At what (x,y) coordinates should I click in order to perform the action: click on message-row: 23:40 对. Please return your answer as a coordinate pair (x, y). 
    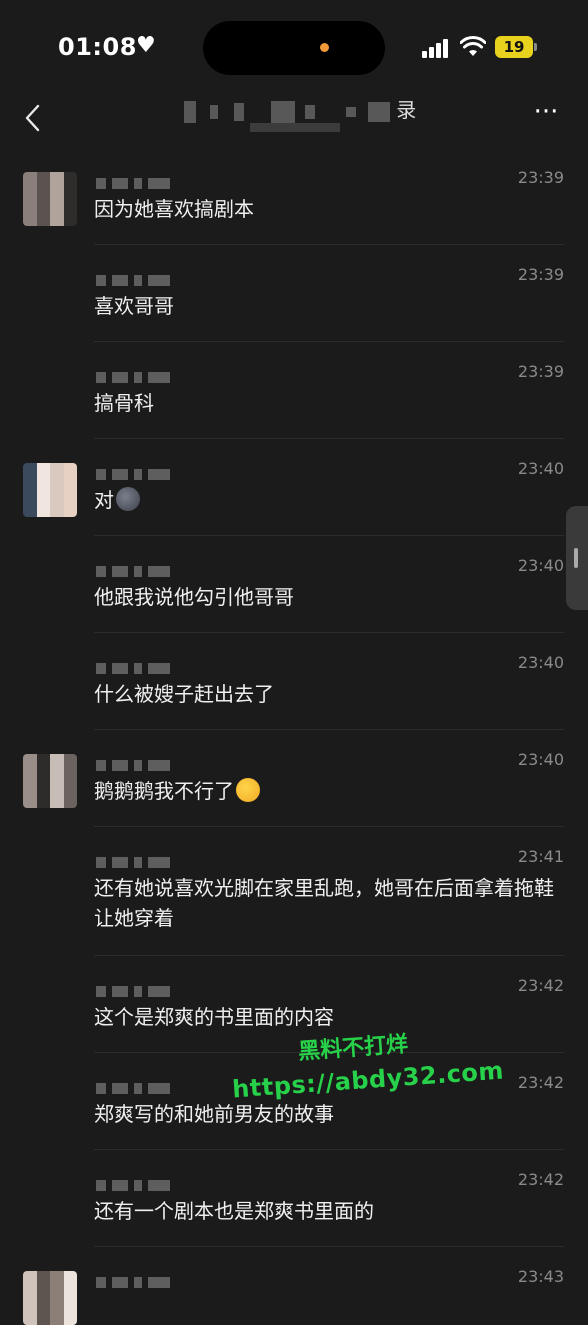
    Looking at the image, I should click on (294, 488).